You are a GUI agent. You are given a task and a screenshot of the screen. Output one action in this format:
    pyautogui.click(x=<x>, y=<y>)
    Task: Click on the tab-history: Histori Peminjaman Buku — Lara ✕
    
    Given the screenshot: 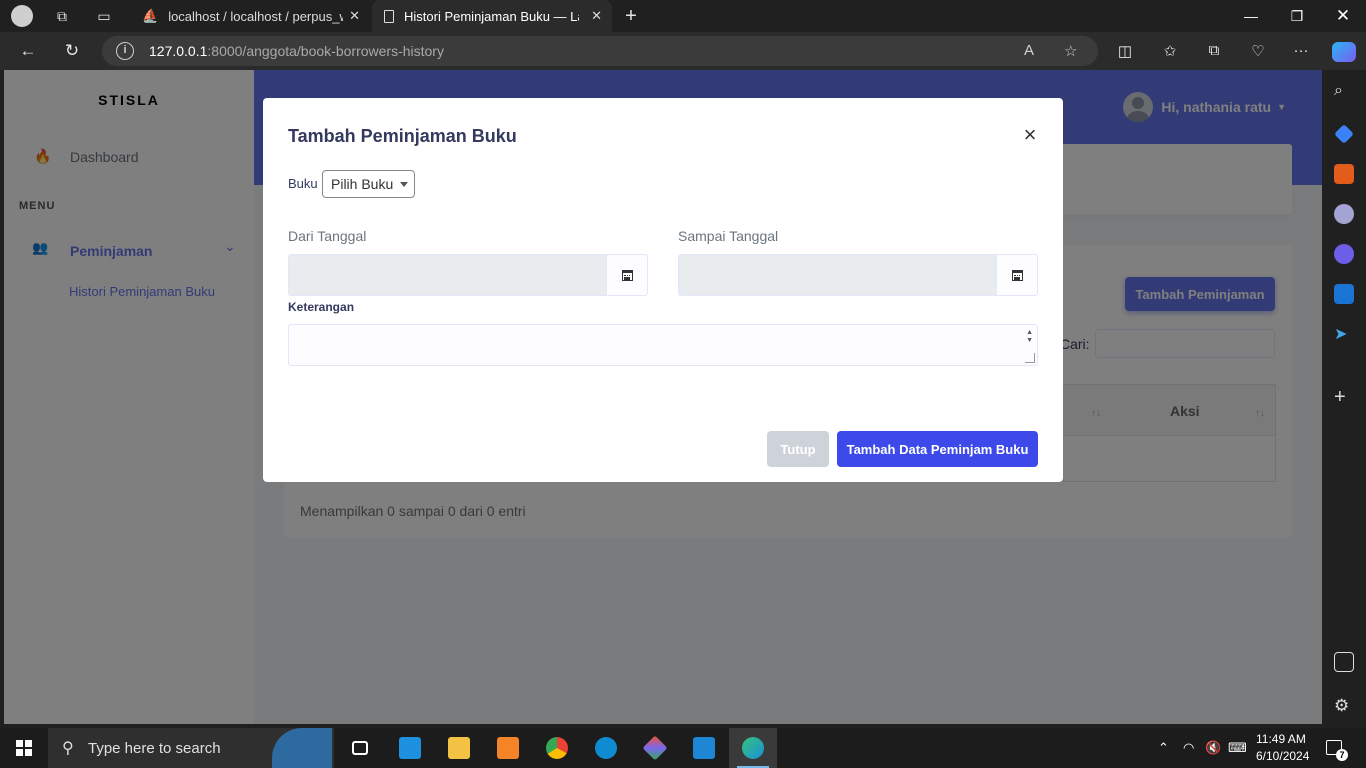 What is the action you would take?
    pyautogui.click(x=492, y=16)
    